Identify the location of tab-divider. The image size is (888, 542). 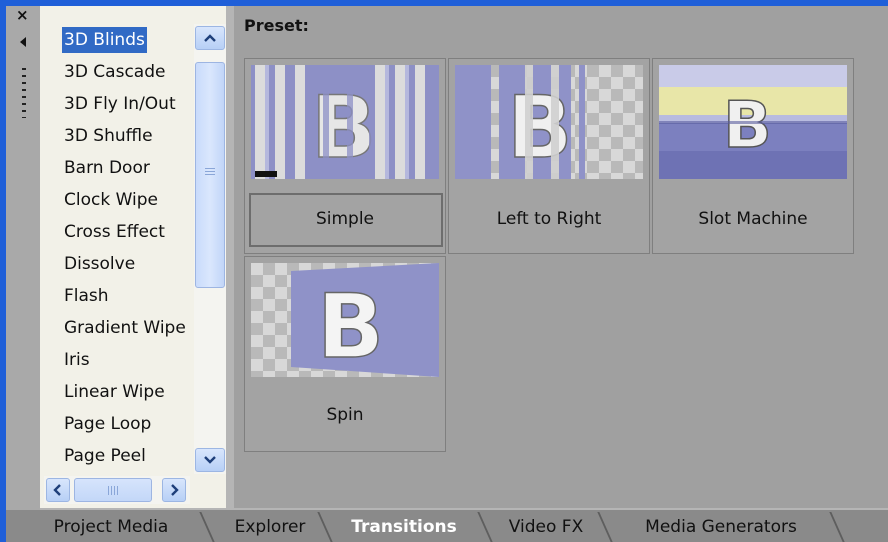
(837, 527).